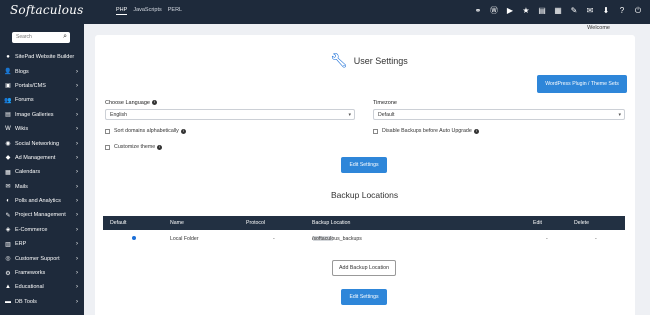  What do you see at coordinates (41, 37) in the screenshot?
I see `search-input: Search ⌕` at bounding box center [41, 37].